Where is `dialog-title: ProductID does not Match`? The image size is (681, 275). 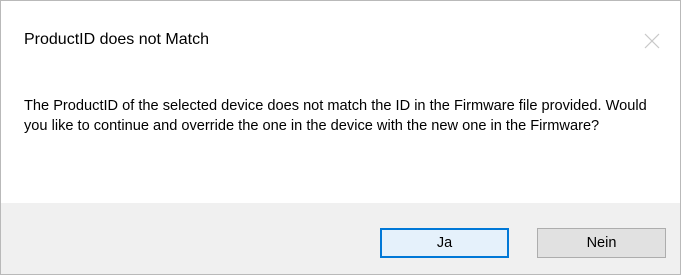 dialog-title: ProductID does not Match is located at coordinates (116, 39).